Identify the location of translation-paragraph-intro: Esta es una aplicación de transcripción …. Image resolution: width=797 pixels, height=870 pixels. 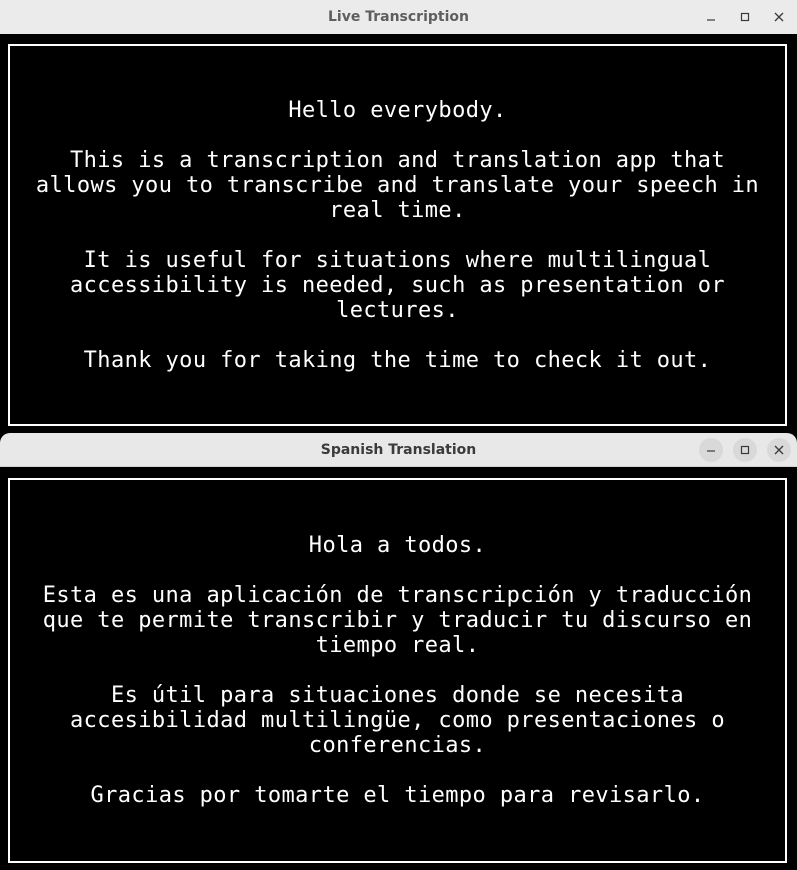
(397, 620).